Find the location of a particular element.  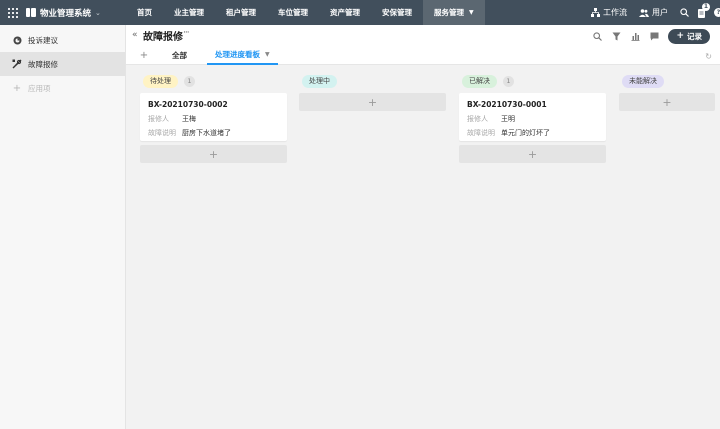

sidebar-item-label: 故障报修 is located at coordinates (43, 64).